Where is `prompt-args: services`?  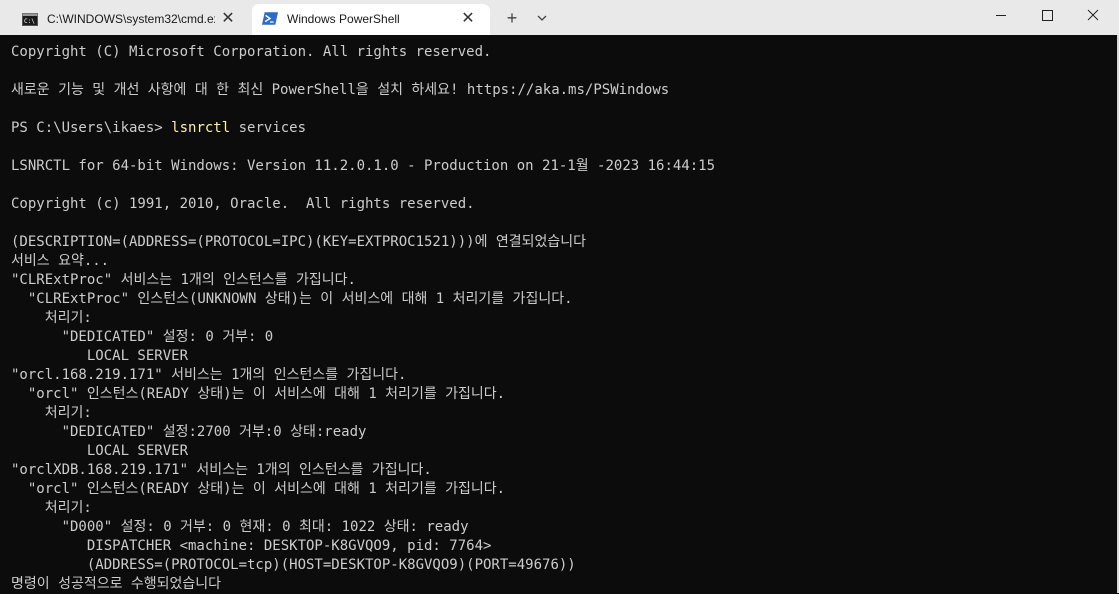 prompt-args: services is located at coordinates (268, 128).